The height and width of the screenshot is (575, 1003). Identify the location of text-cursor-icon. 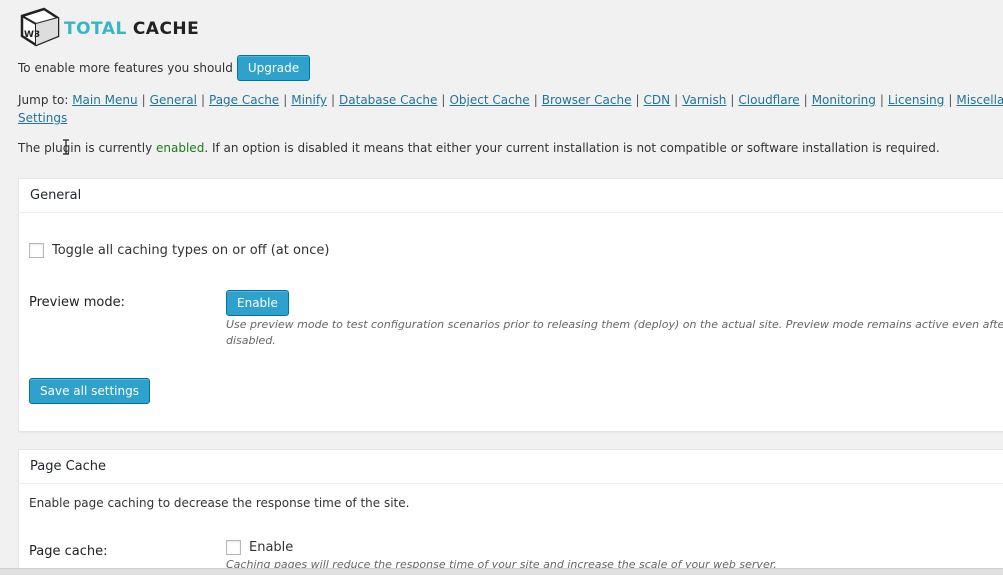
(66, 147).